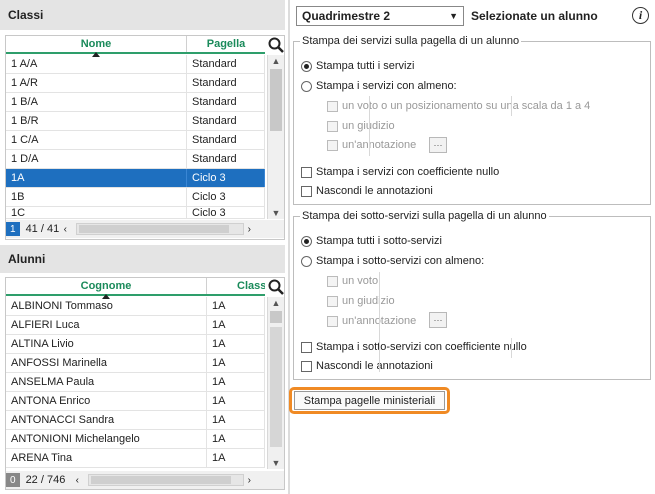 Image resolution: width=655 pixels, height=494 pixels. I want to click on col-pagella-header: Pagella, so click(226, 44).